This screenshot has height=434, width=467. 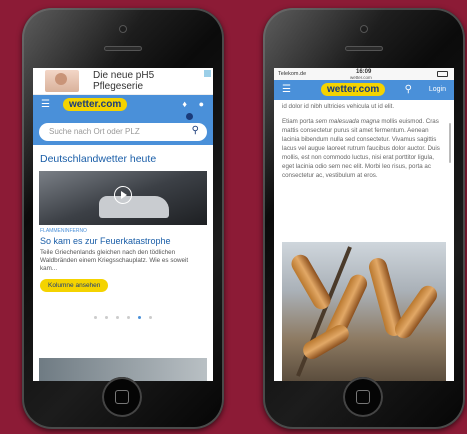 I want to click on video-thumbnail, so click(x=123, y=198).